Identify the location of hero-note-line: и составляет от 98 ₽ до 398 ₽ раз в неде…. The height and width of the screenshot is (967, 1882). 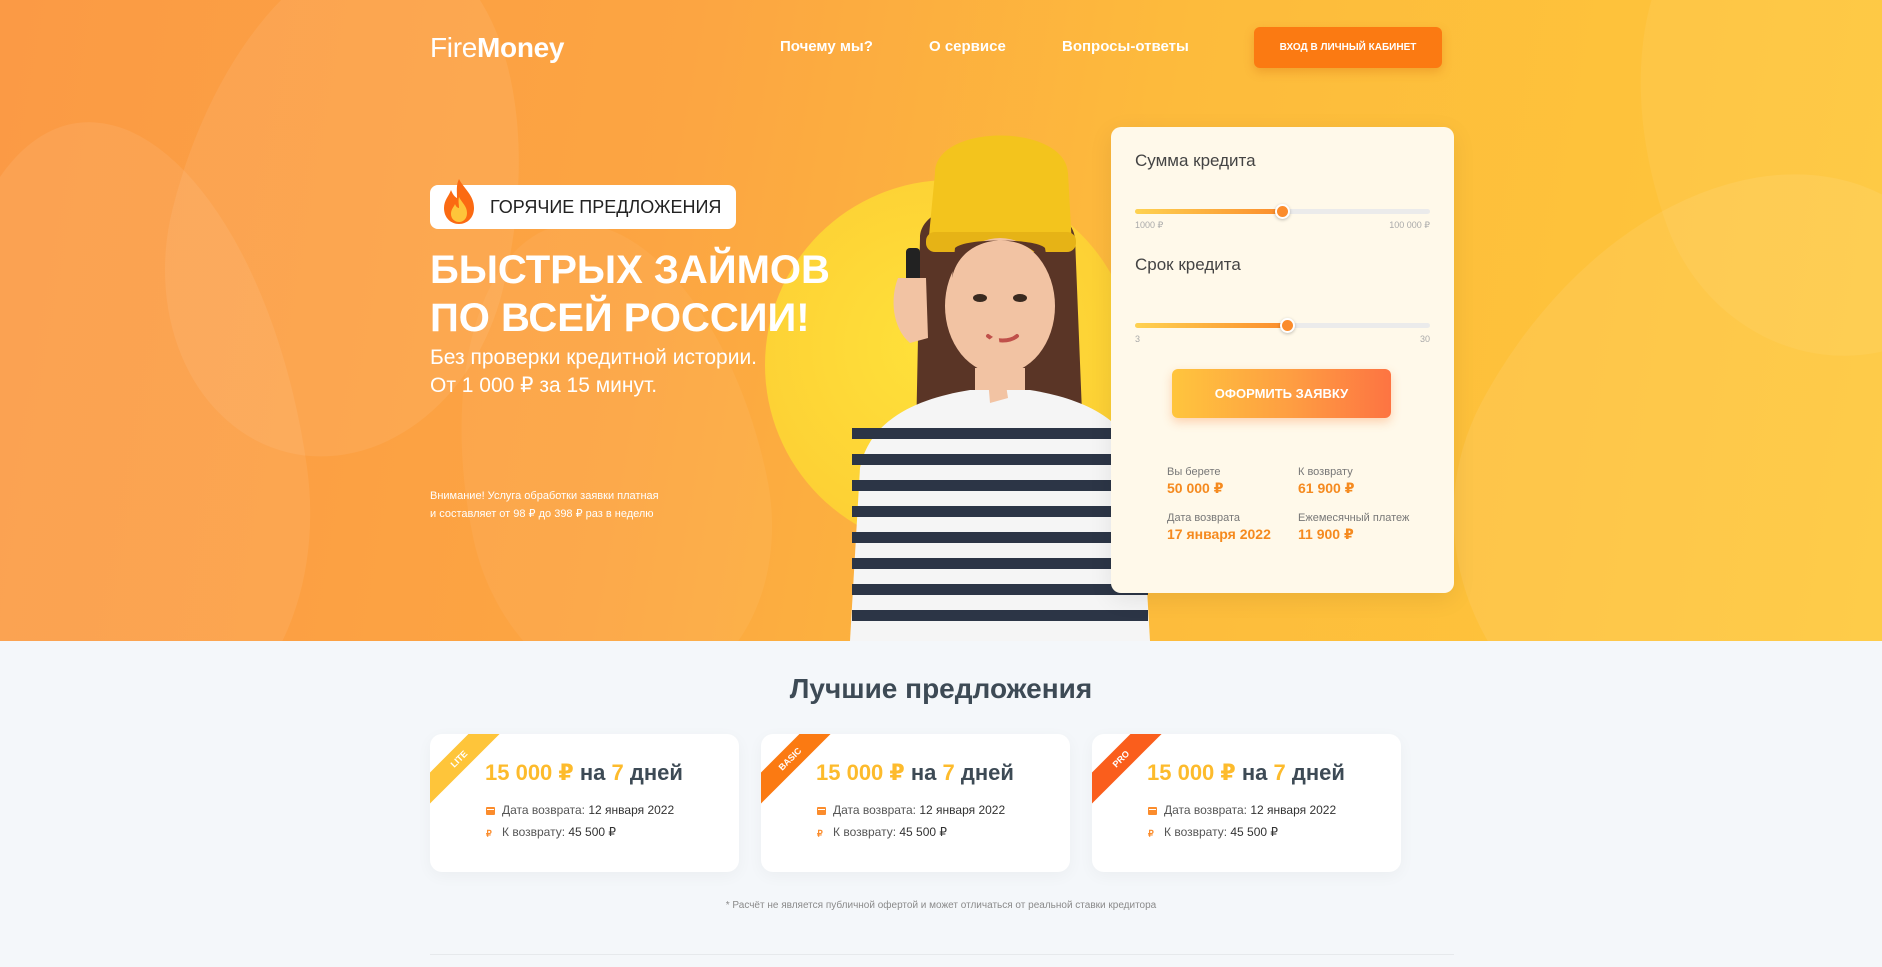
(542, 513).